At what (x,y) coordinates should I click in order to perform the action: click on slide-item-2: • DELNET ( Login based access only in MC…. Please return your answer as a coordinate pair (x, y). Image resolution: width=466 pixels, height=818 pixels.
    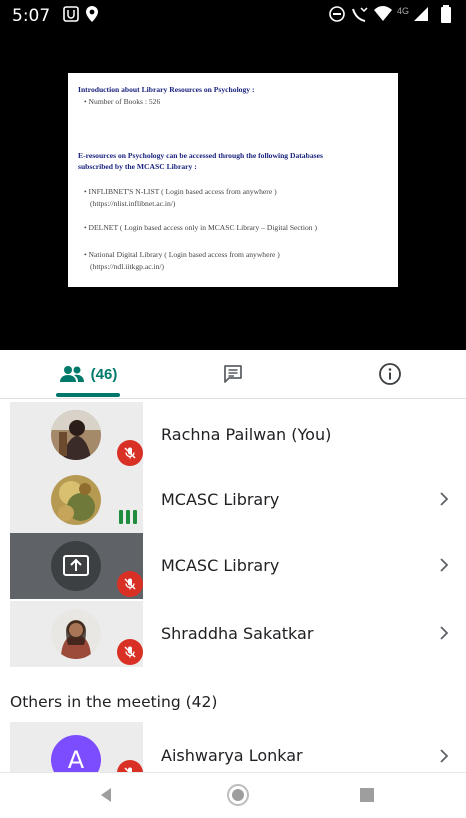
    Looking at the image, I should click on (201, 227).